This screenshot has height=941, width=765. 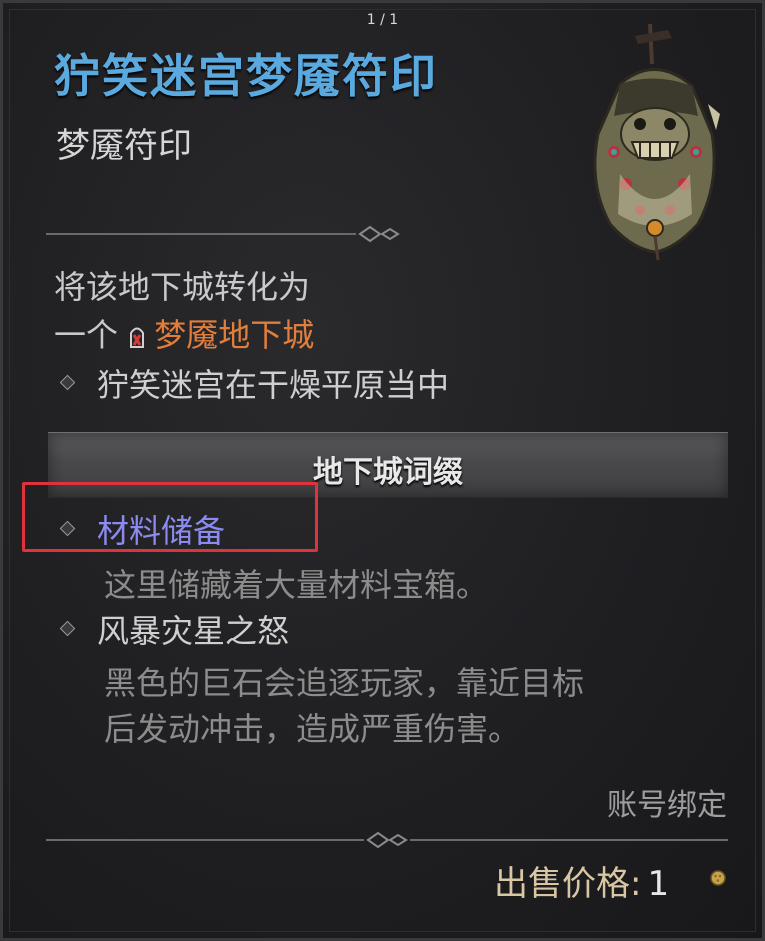 What do you see at coordinates (273, 385) in the screenshot?
I see `location-text: 狞笑迷宫在干燥平原当中` at bounding box center [273, 385].